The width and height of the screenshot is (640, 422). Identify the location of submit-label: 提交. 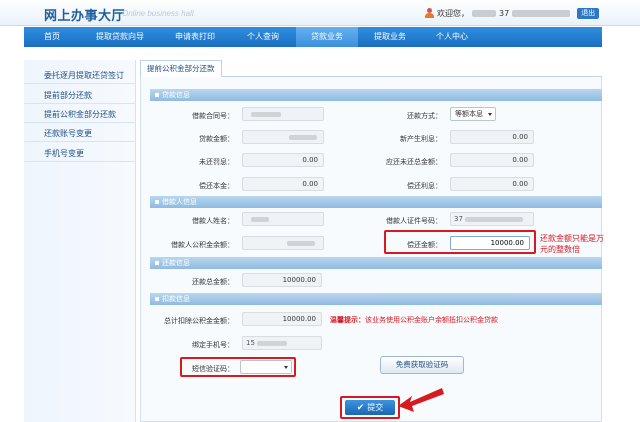
(375, 407).